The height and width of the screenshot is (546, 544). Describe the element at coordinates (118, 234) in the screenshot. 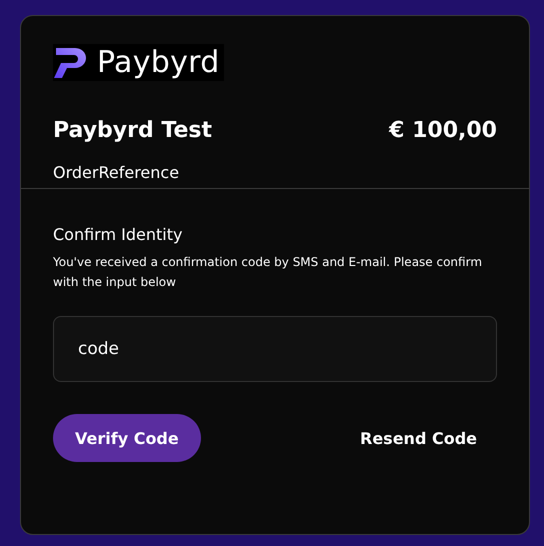

I see `section-title: Confirm Identity` at that location.